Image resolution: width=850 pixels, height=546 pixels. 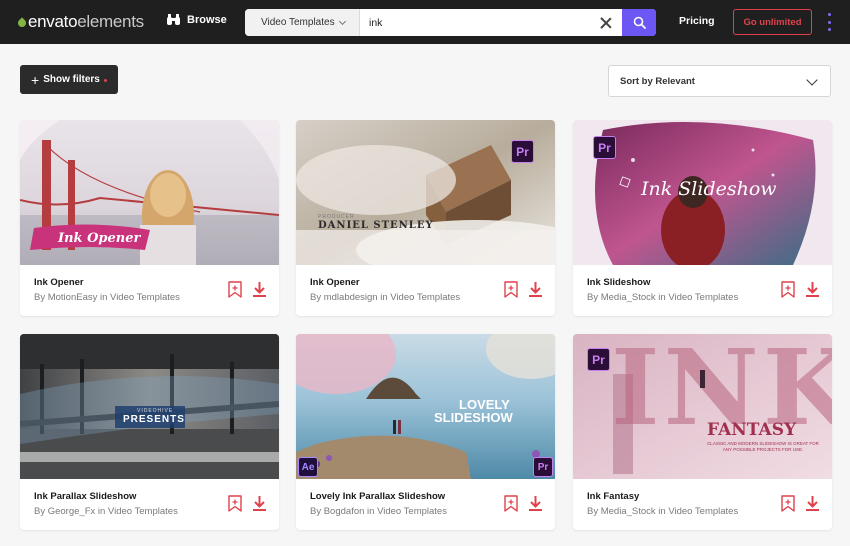 I want to click on plus-icon: +, so click(x=35, y=79).